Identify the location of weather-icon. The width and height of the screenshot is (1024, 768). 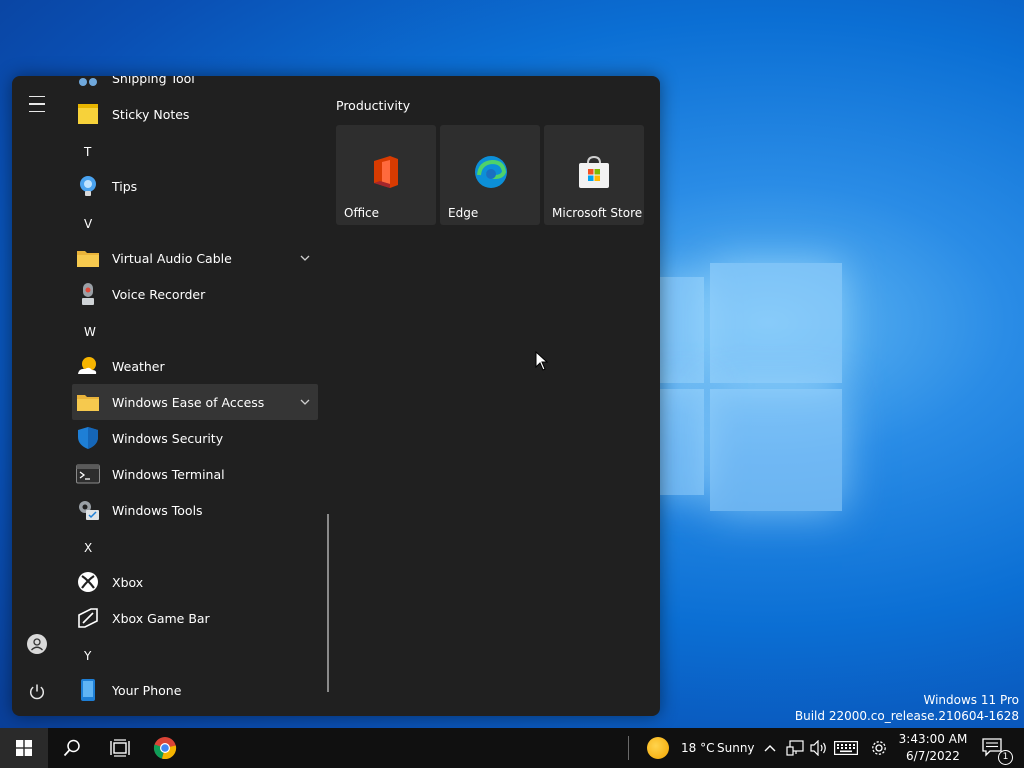
(88, 366).